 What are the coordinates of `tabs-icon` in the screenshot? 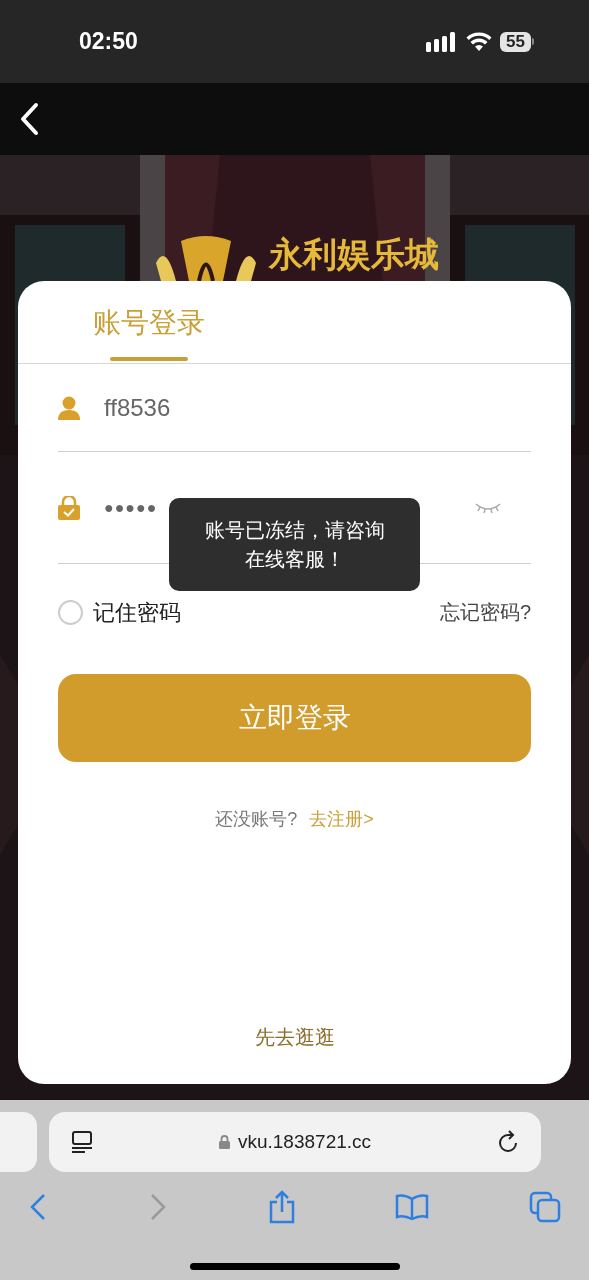 It's located at (545, 1207).